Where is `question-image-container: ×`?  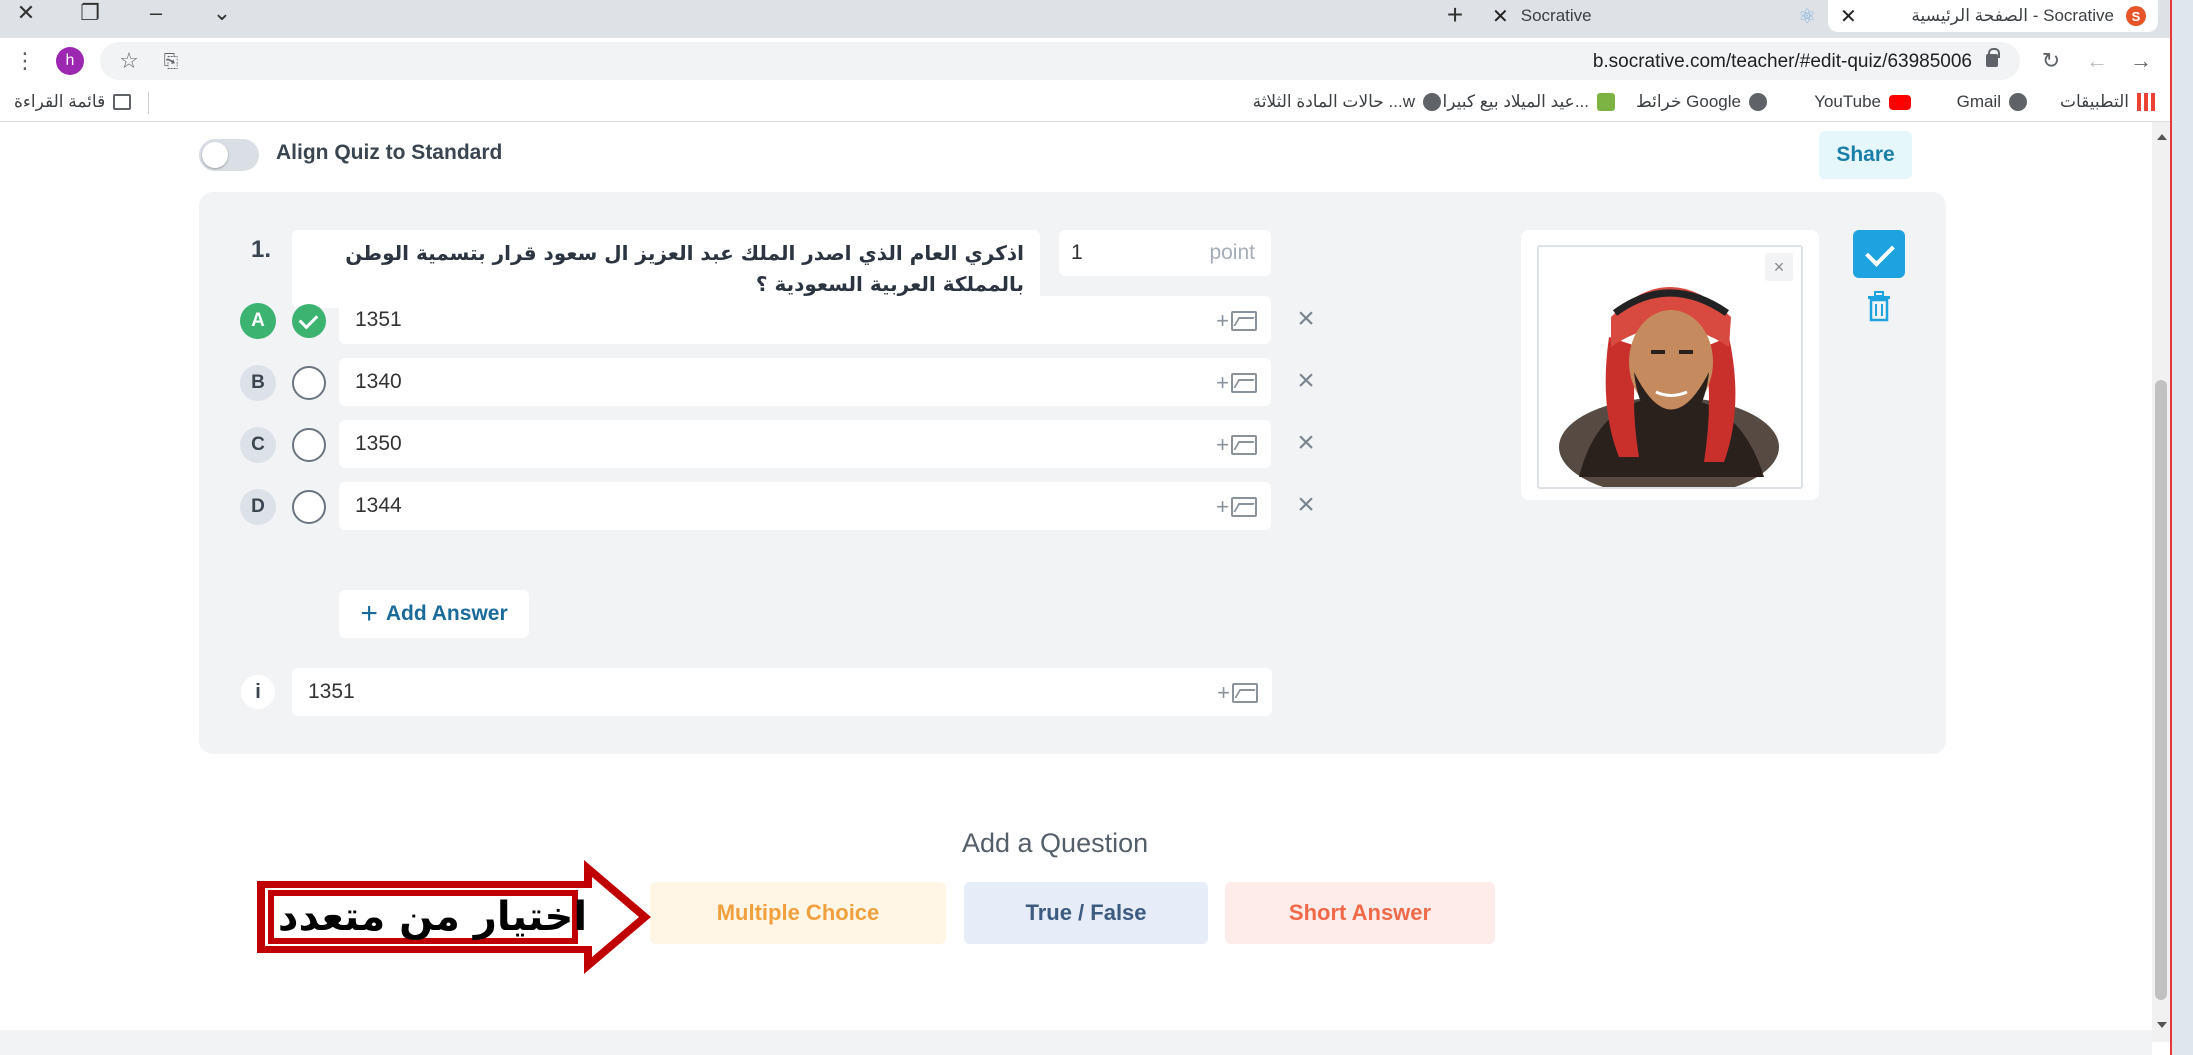
question-image-container: × is located at coordinates (1670, 365).